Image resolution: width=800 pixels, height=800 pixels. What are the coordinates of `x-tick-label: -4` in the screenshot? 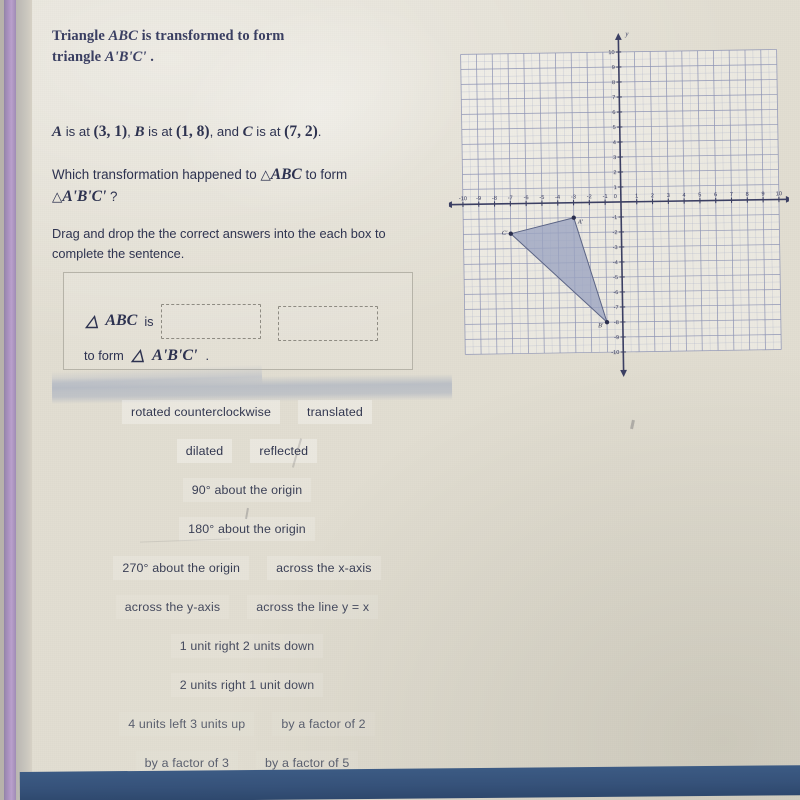 It's located at (557, 198).